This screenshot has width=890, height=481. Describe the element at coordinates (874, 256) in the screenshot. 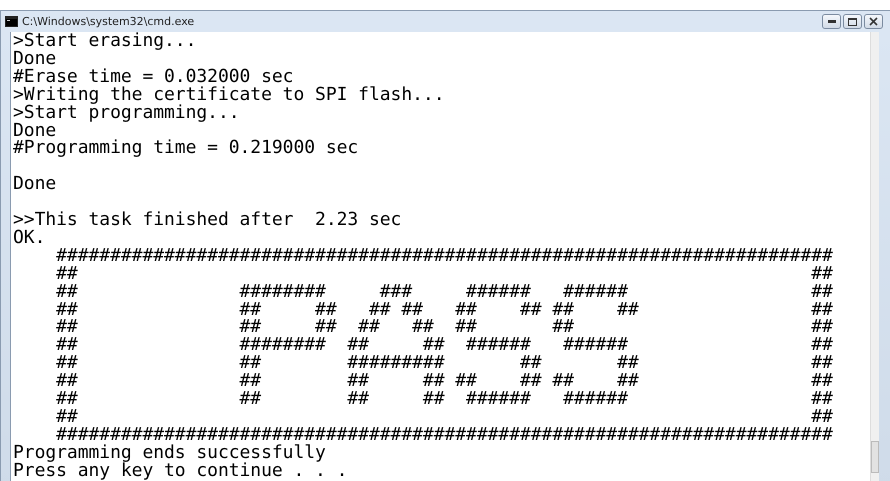

I see `scrollbar` at that location.